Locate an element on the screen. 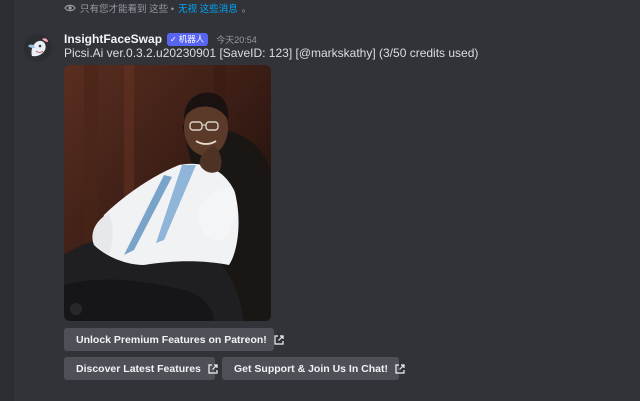  discover-features-button: Discover Latest Features is located at coordinates (141, 368).